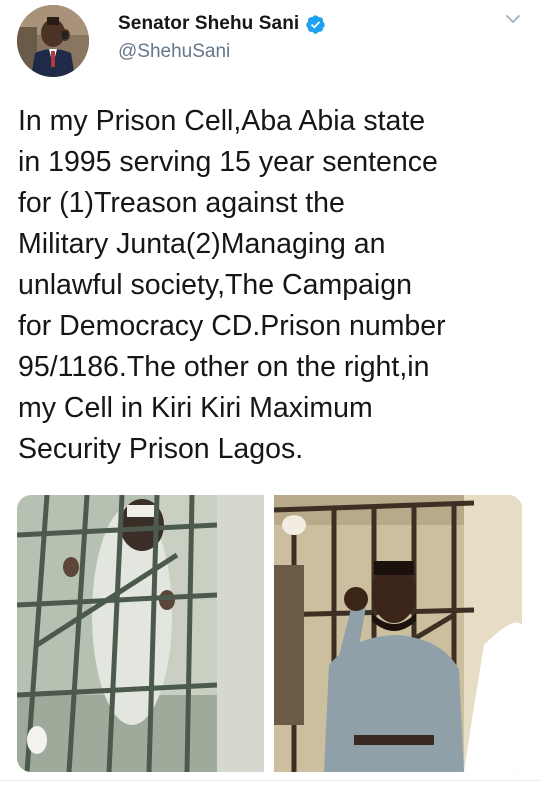  I want to click on tweet-text-line: for Democracy CD.Prison number, so click(232, 326).